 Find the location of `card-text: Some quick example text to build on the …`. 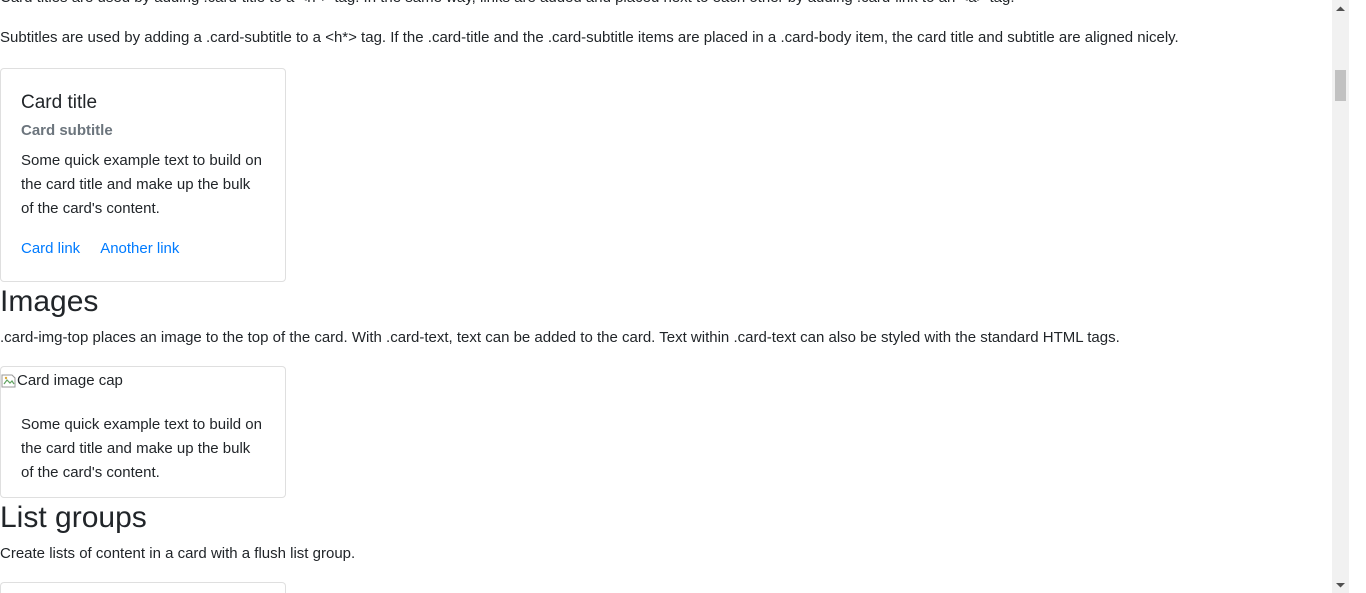

card-text: Some quick example text to build on the … is located at coordinates (141, 184).